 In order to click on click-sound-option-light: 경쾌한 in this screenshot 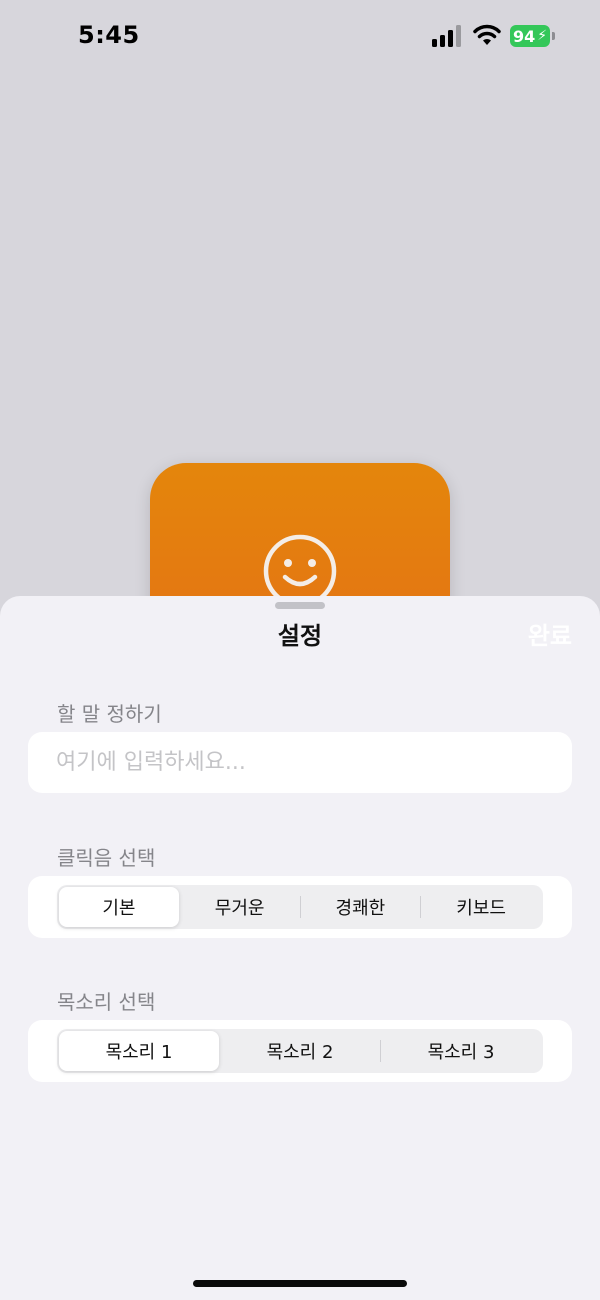, I will do `click(361, 907)`.